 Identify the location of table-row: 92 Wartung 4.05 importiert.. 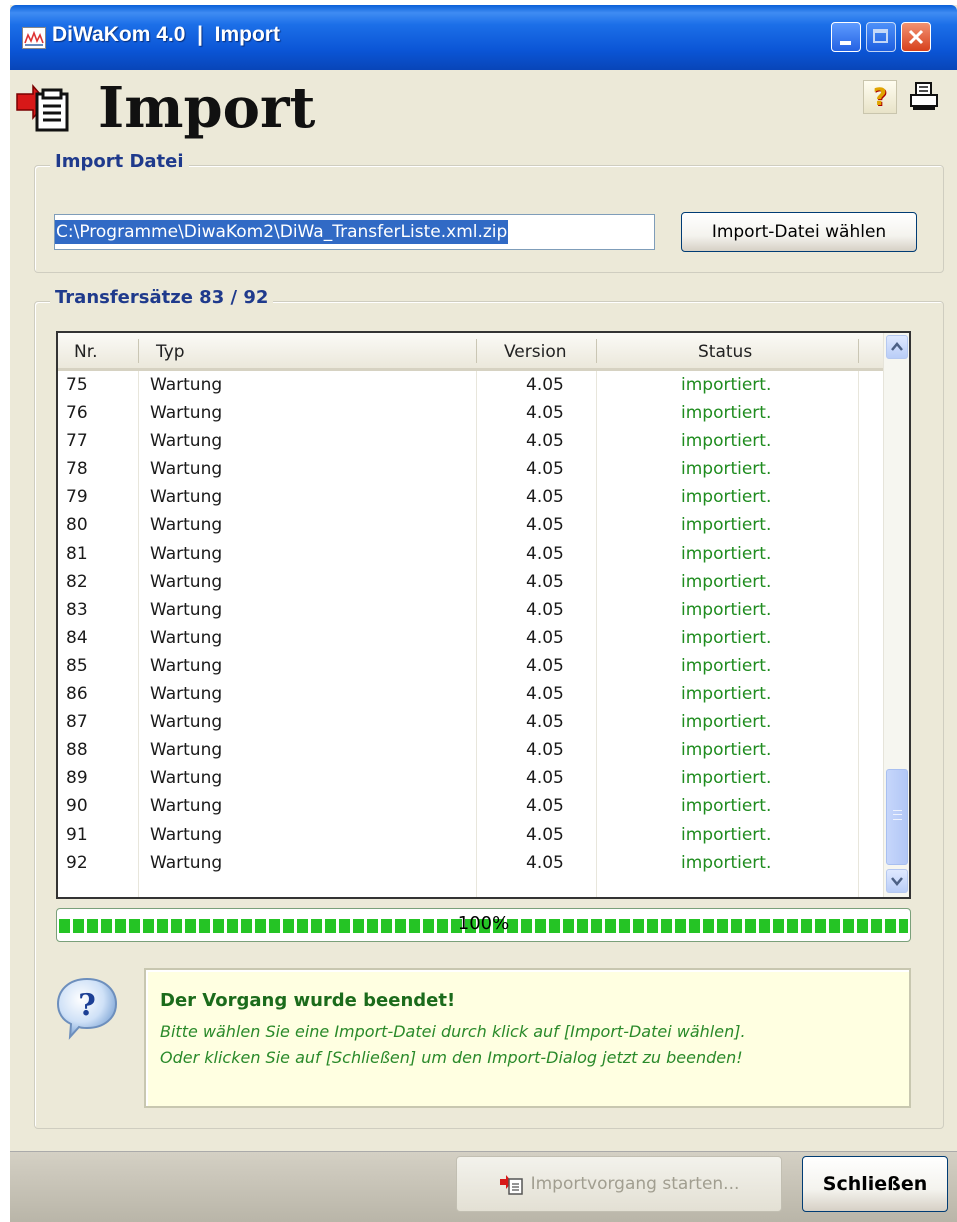
(470, 863).